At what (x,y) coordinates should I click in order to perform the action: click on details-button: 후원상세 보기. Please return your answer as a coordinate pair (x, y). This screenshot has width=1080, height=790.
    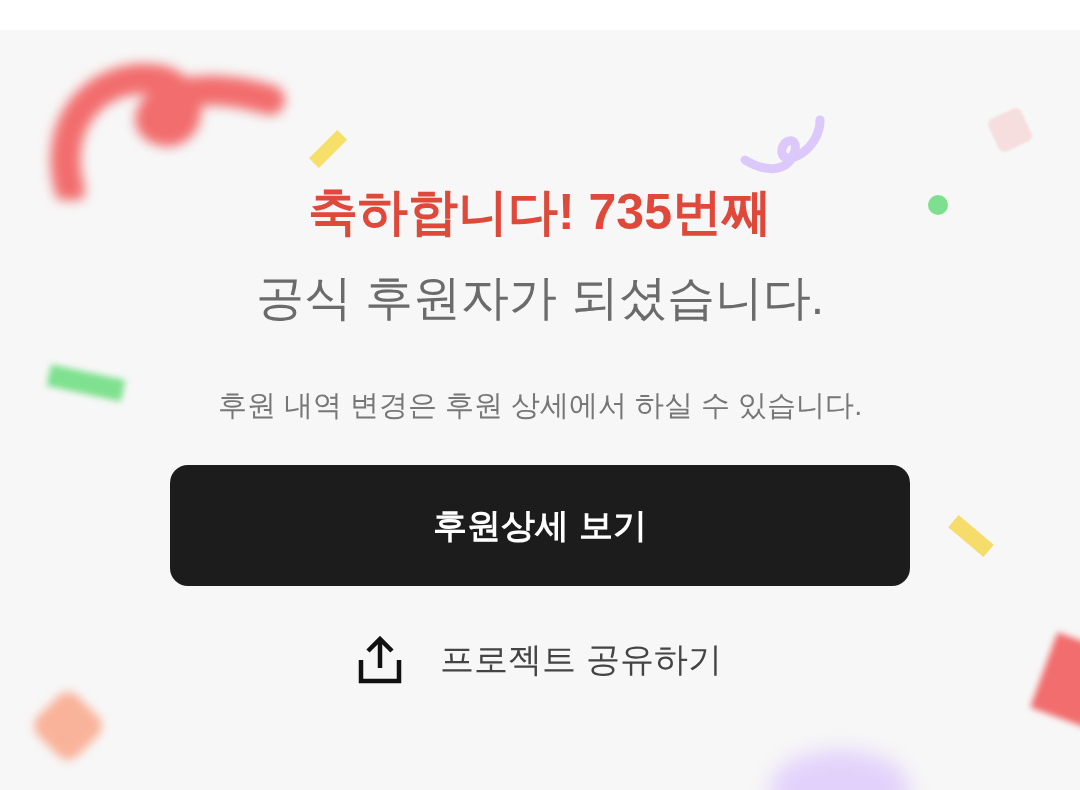
    Looking at the image, I should click on (540, 525).